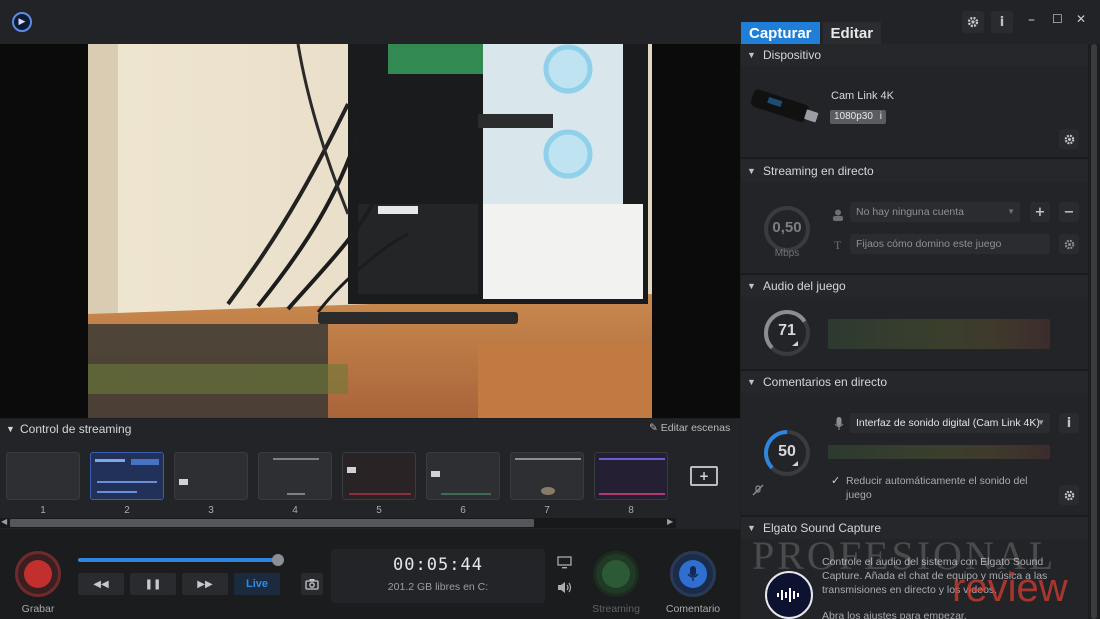 The width and height of the screenshot is (1100, 619). What do you see at coordinates (939, 334) in the screenshot?
I see `game-audio-meter` at bounding box center [939, 334].